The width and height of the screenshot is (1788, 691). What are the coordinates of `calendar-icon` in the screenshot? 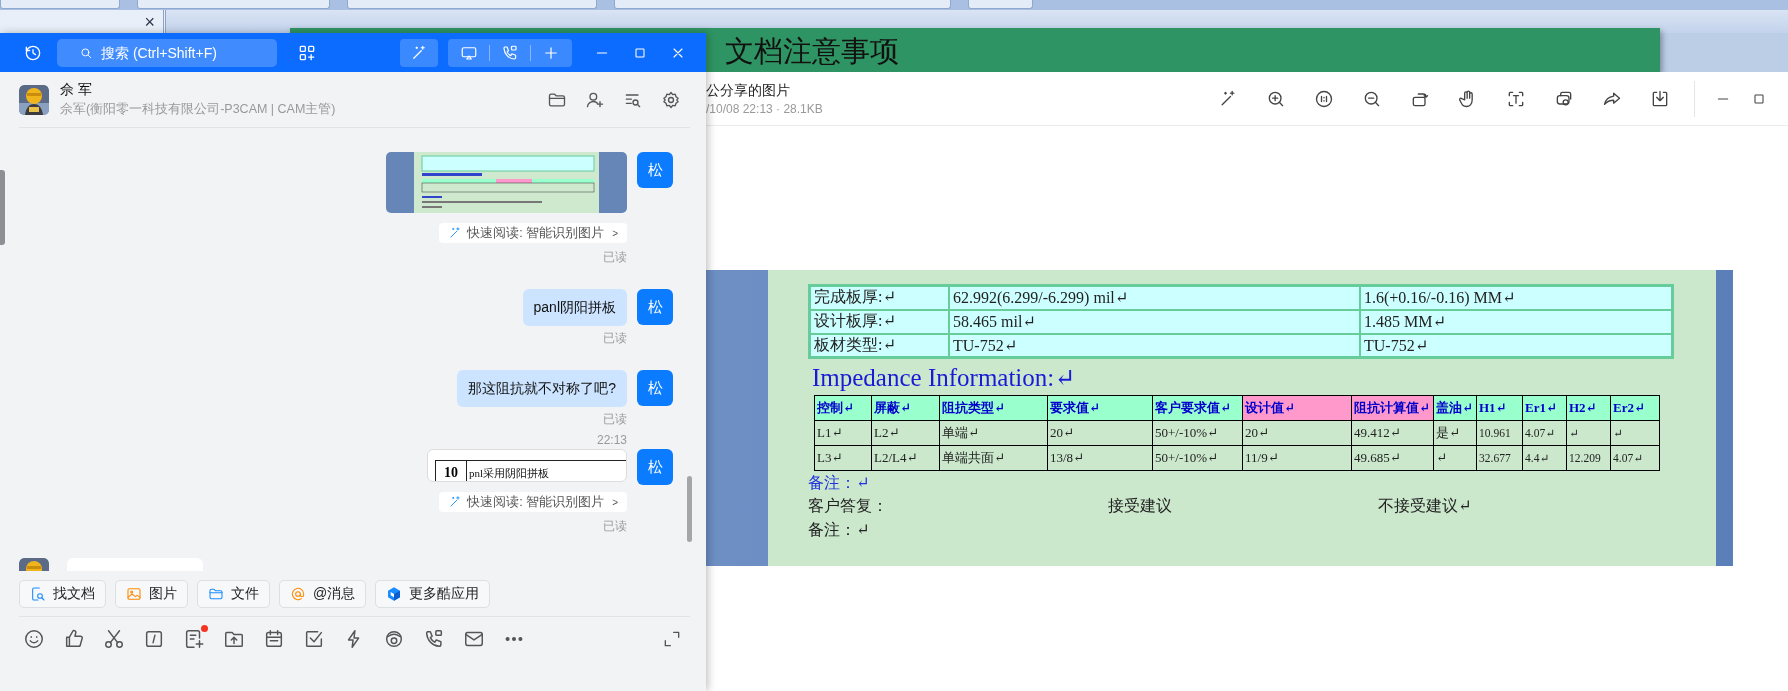 It's located at (274, 639).